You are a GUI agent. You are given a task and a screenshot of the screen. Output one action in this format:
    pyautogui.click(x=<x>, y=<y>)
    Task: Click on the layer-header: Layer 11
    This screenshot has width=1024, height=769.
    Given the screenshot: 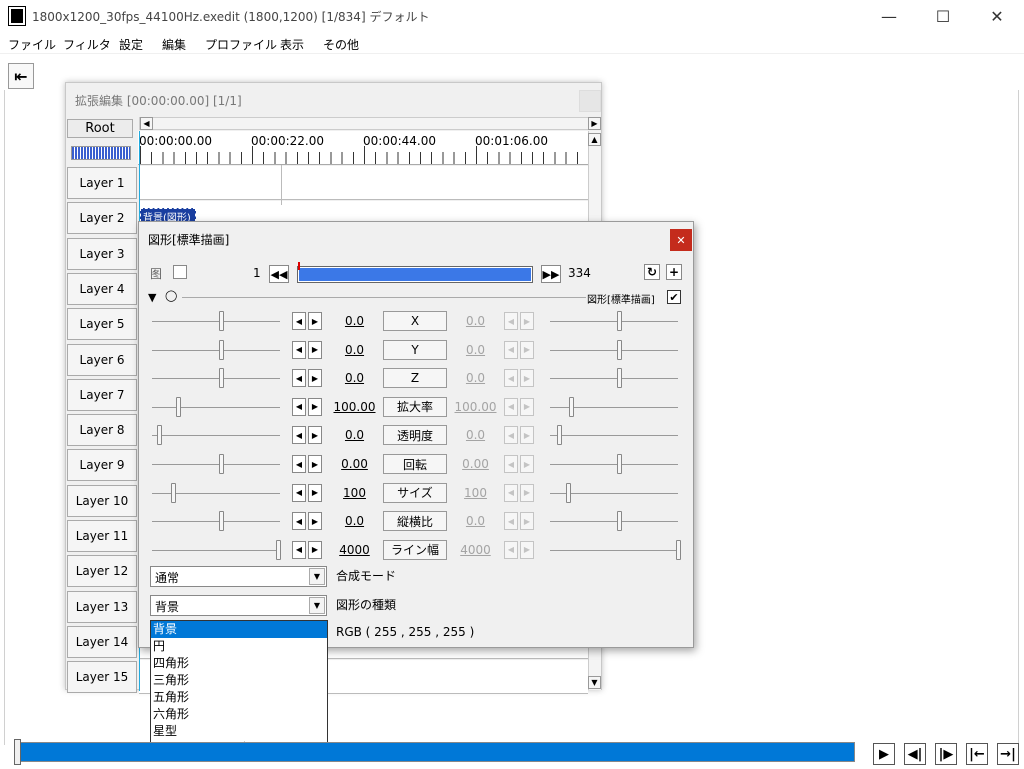 What is the action you would take?
    pyautogui.click(x=102, y=536)
    